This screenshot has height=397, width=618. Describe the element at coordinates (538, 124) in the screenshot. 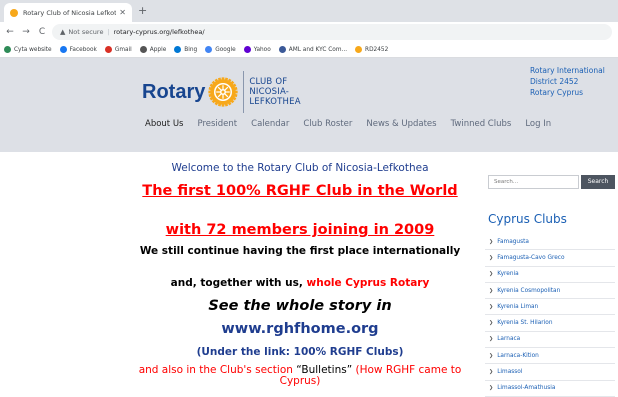

I see `nav-log-in: Log In` at that location.